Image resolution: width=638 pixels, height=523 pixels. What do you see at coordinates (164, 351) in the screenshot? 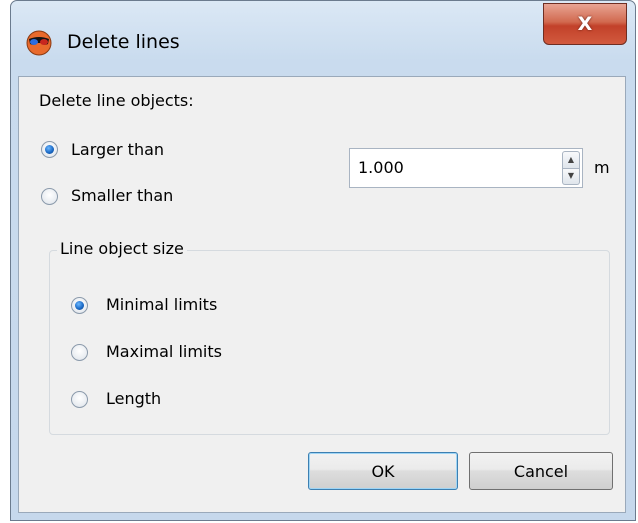
I see `maximal-limits-label: Maximal limits` at bounding box center [164, 351].